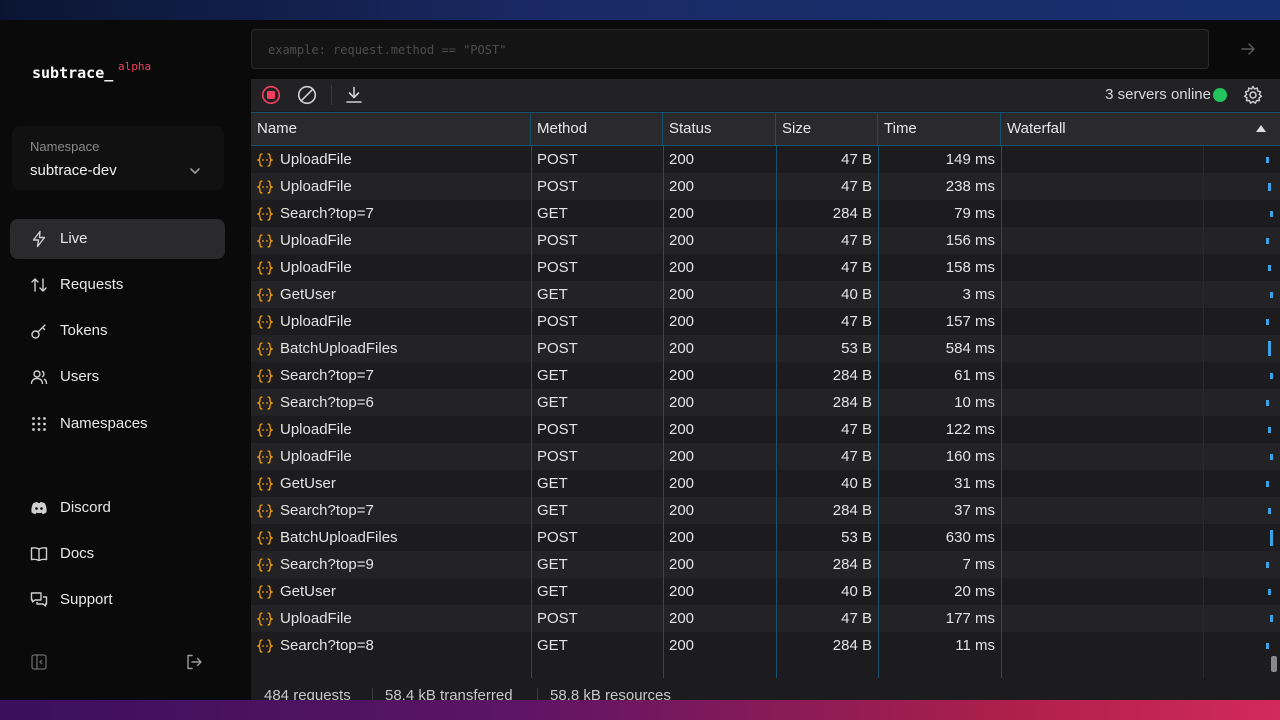 This screenshot has width=1280, height=720. I want to click on key-icon, so click(38, 331).